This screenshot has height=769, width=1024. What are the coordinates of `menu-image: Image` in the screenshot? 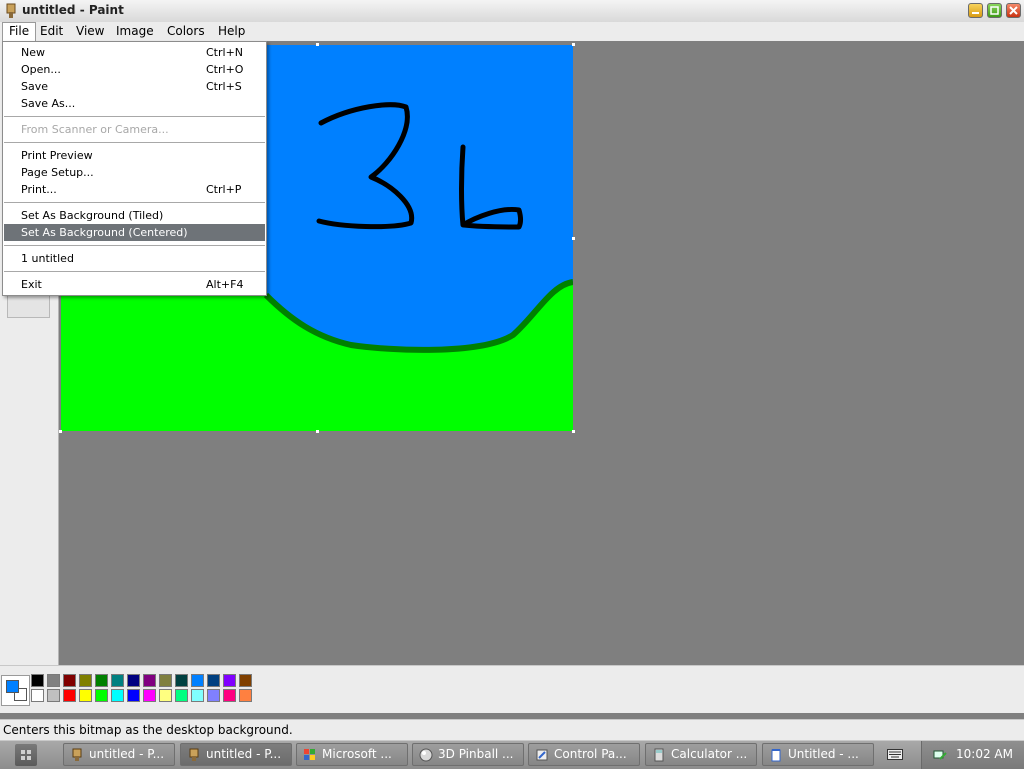 It's located at (135, 31).